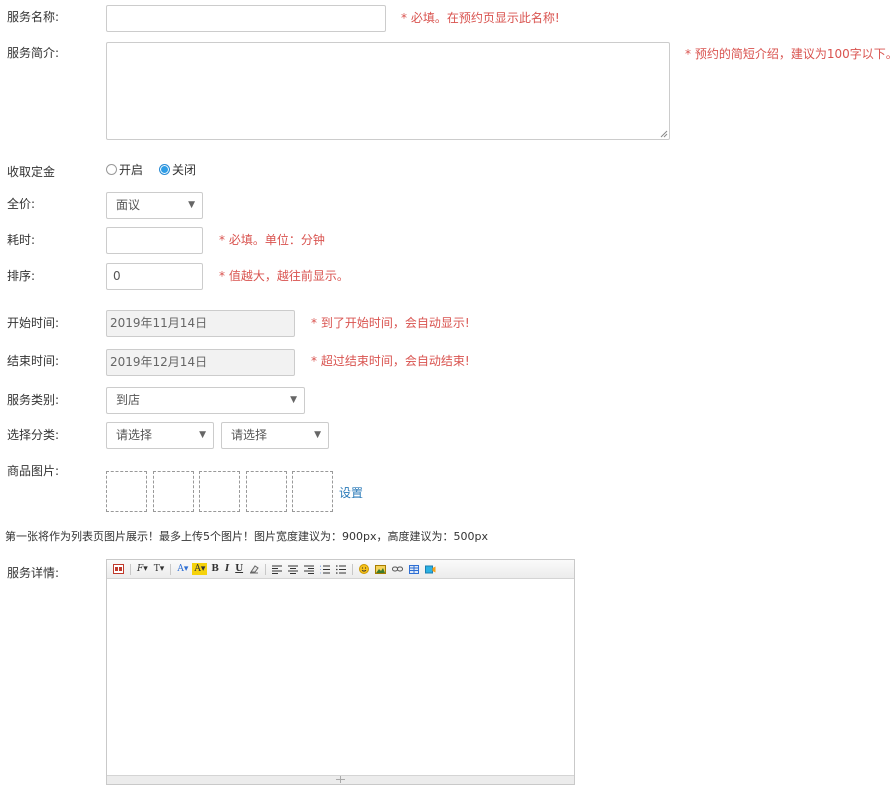 The height and width of the screenshot is (792, 893). I want to click on editor-resize-bar, so click(340, 779).